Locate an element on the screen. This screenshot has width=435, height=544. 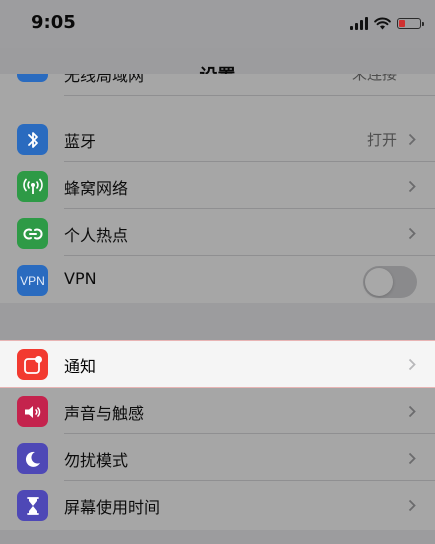
settings-row-wifi: 无线局域网 未连接 is located at coordinates (217, 85).